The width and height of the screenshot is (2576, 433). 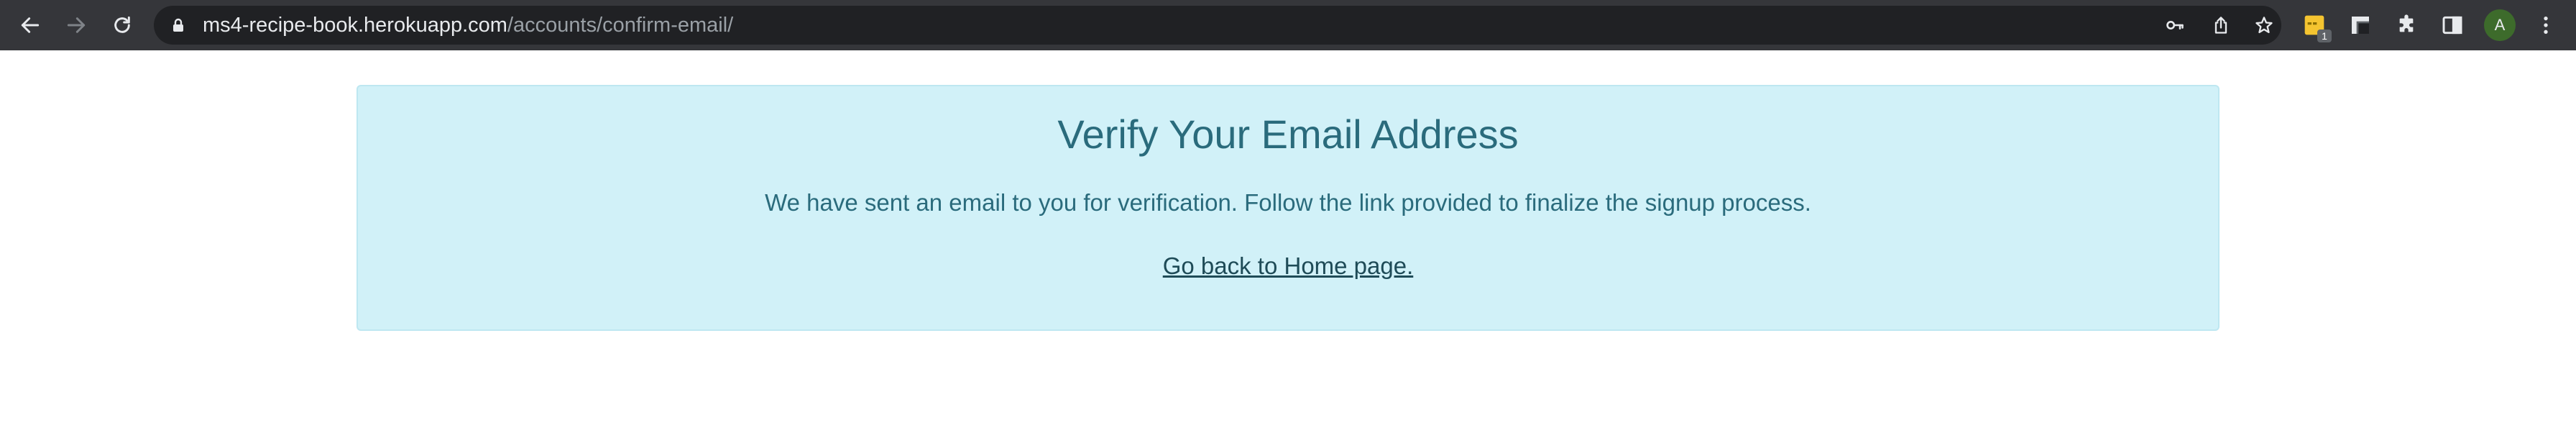 I want to click on share-icon, so click(x=2220, y=25).